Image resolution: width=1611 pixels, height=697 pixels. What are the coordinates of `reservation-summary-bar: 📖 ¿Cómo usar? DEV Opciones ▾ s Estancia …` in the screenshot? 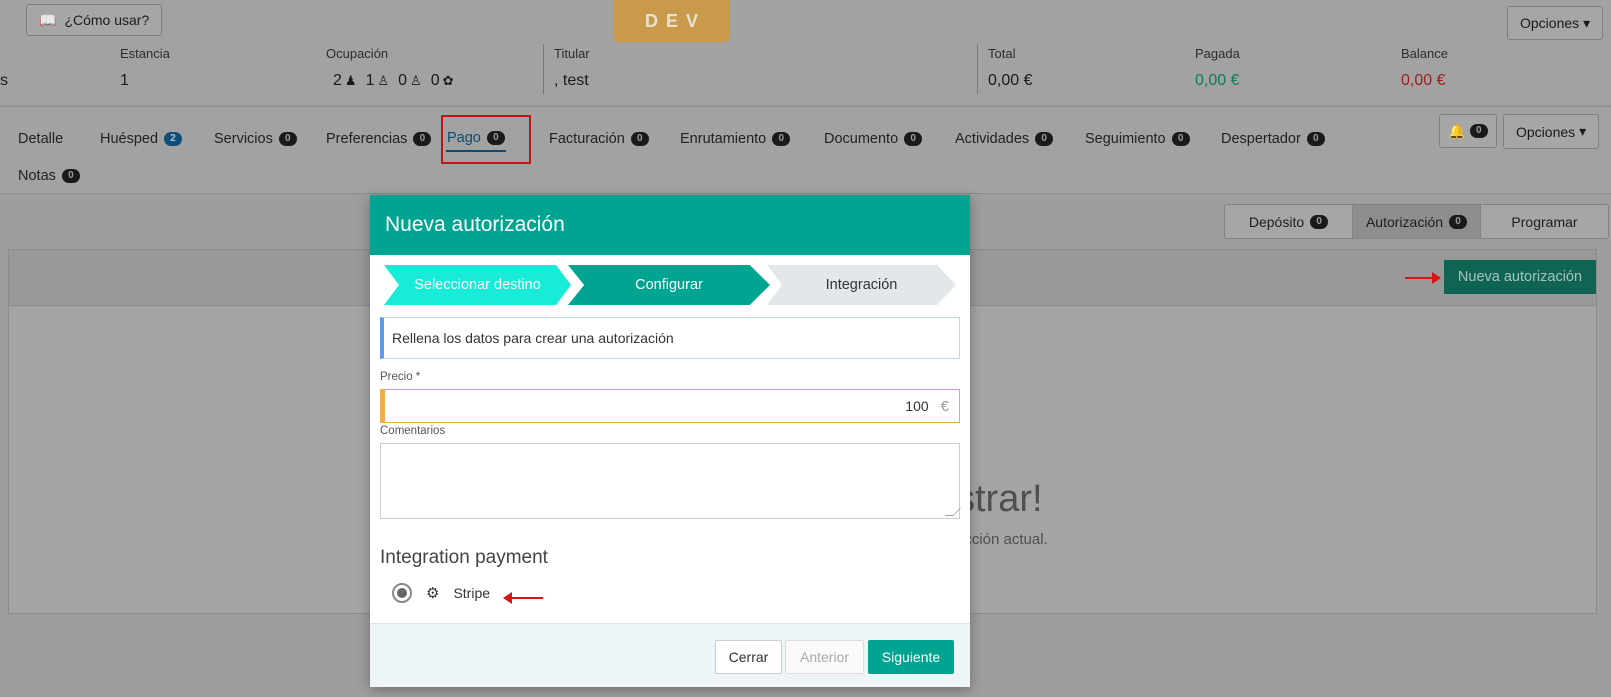 It's located at (805, 52).